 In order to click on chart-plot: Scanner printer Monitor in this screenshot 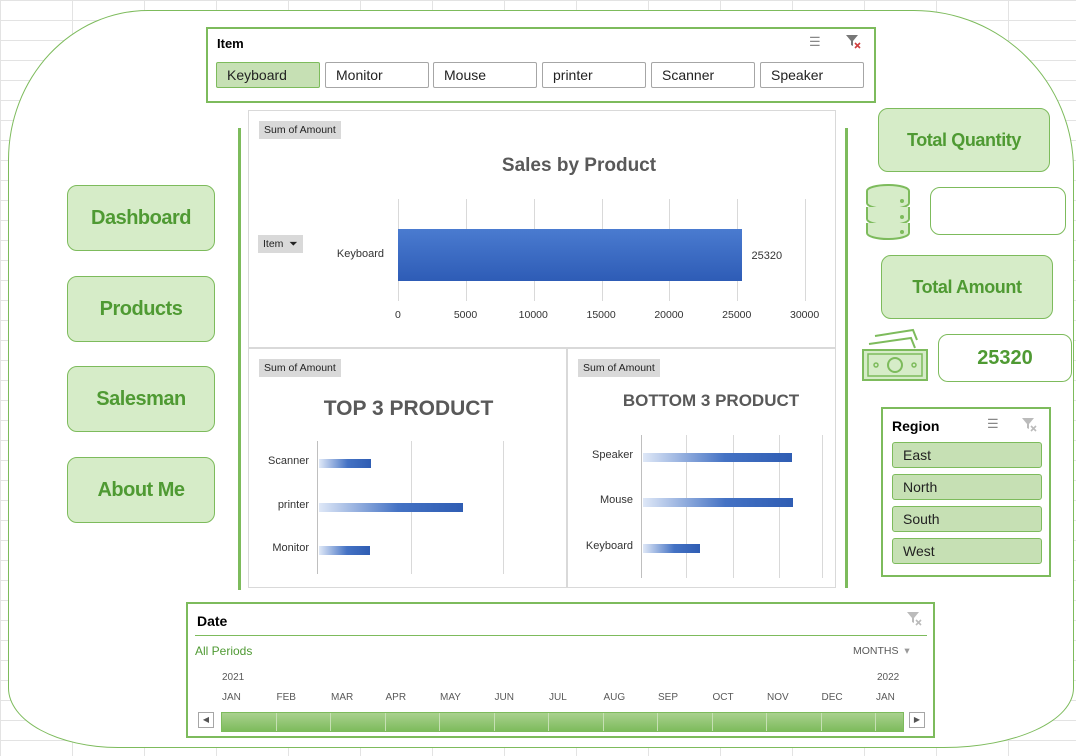, I will do `click(408, 469)`.